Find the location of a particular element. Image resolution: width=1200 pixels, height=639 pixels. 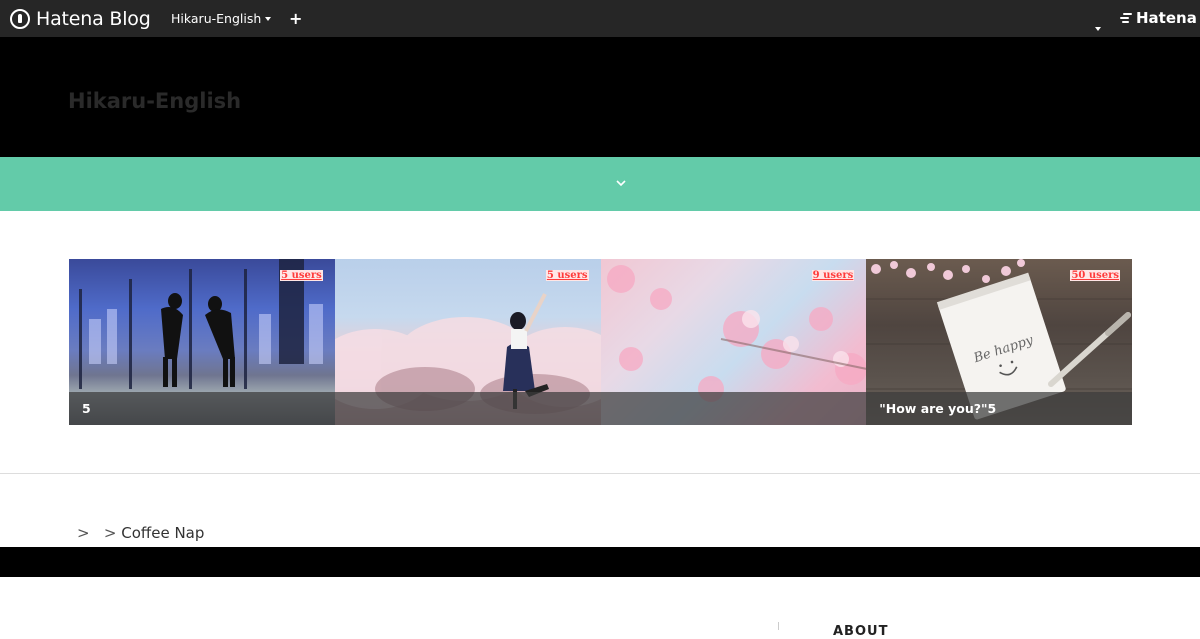

featured-card: 9 users is located at coordinates (733, 342).